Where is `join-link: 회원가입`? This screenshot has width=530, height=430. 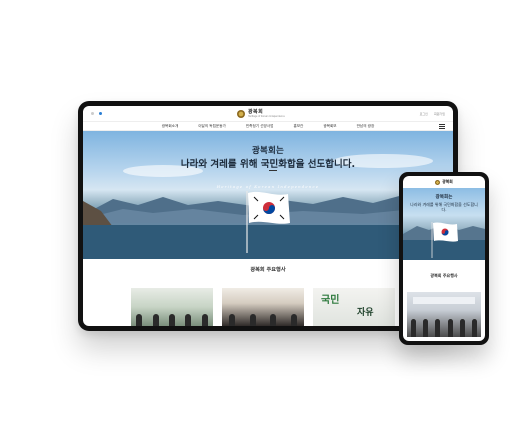
join-link: 회원가입 is located at coordinates (439, 114).